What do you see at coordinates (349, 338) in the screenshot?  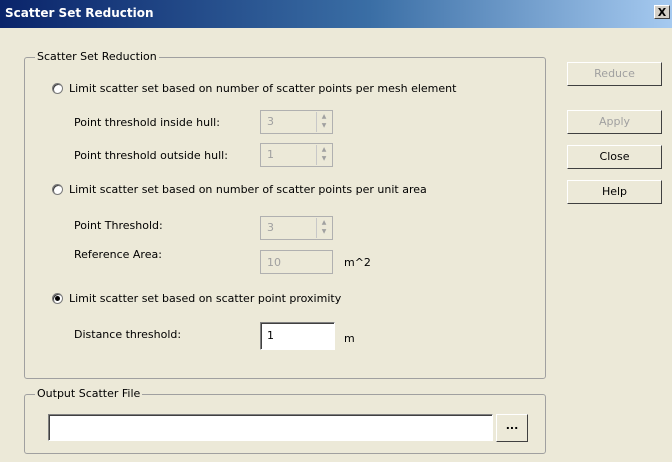 I see `distance-threshold-unit: m` at bounding box center [349, 338].